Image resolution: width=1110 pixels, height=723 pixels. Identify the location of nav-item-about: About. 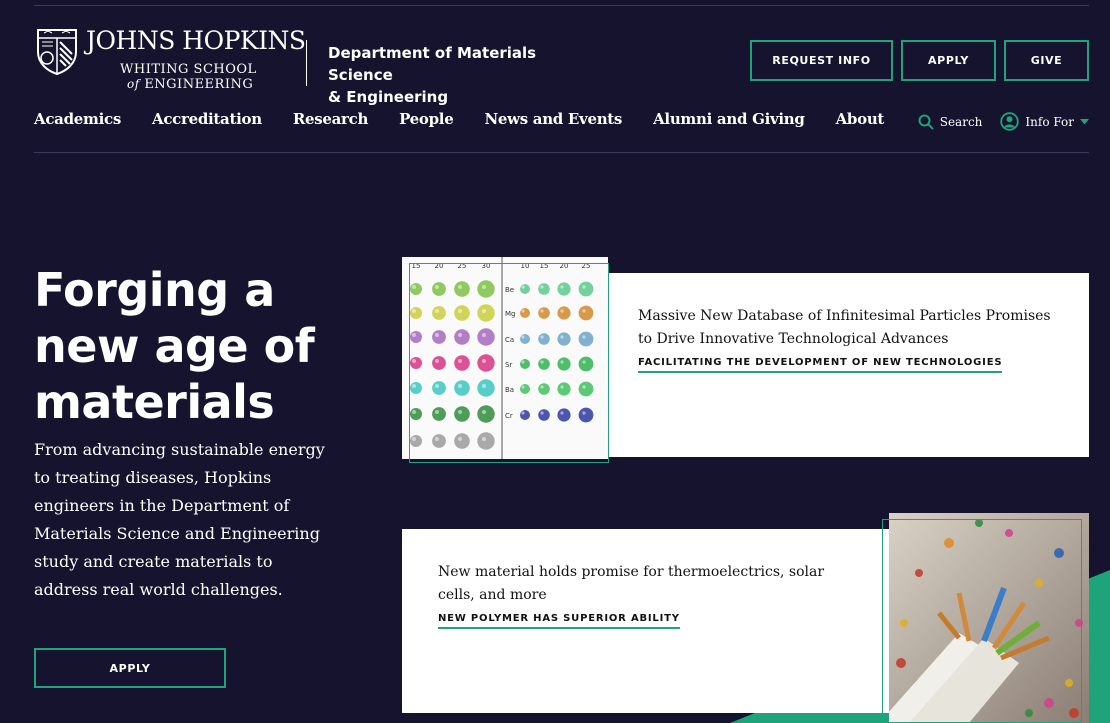
(860, 119).